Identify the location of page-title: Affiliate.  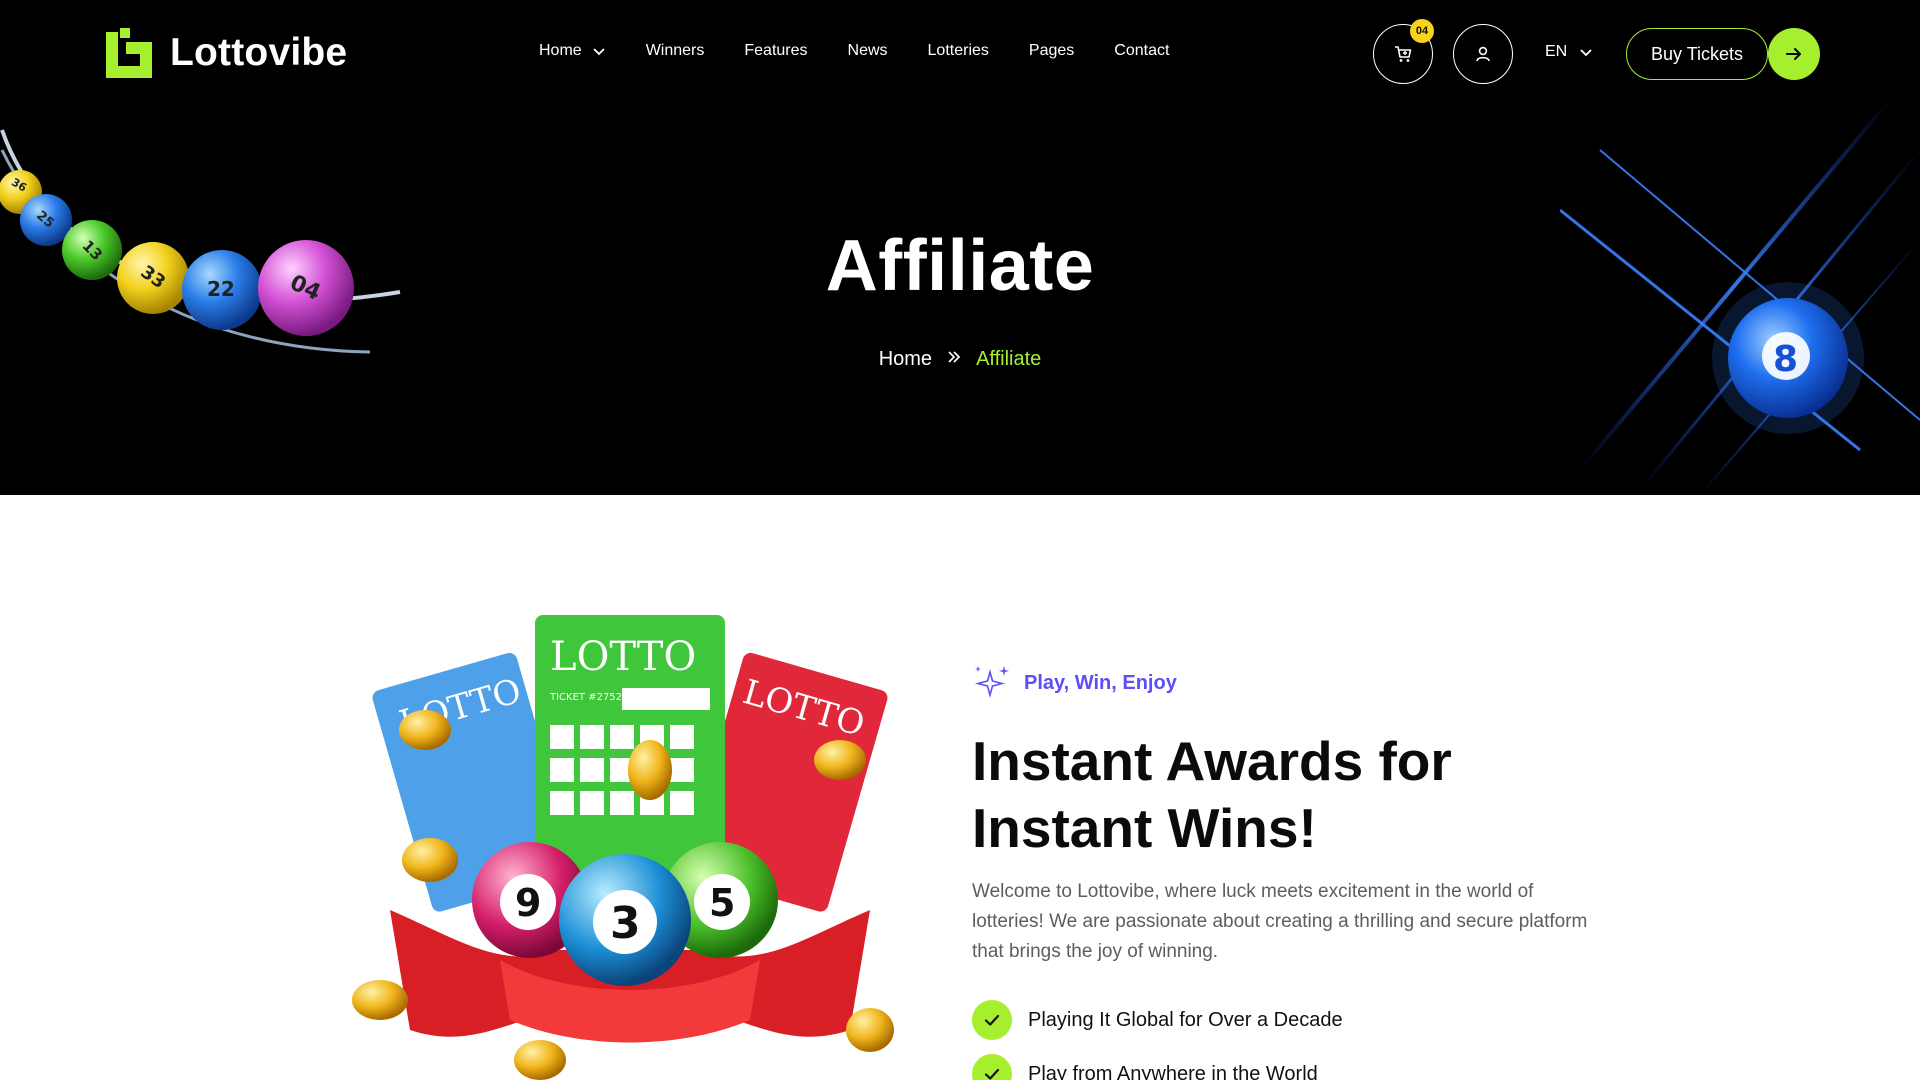
(960, 266).